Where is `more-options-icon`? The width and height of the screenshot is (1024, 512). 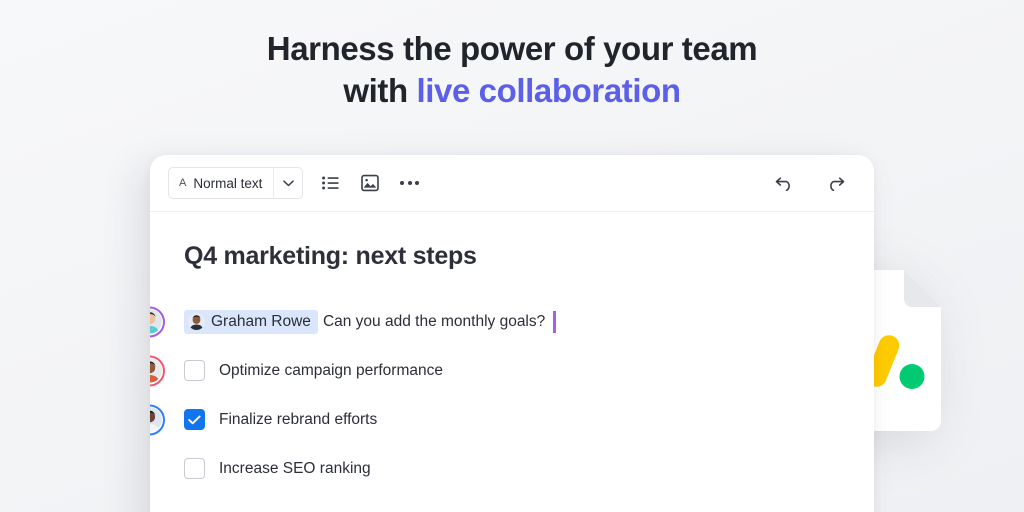 more-options-icon is located at coordinates (409, 183).